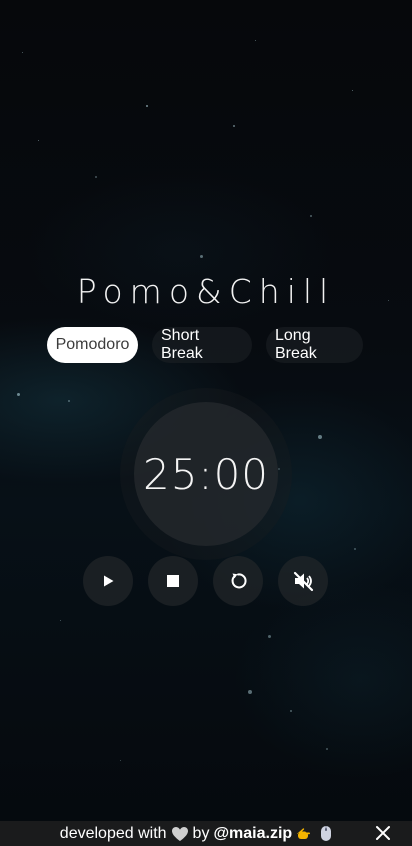 Image resolution: width=412 pixels, height=846 pixels. I want to click on mode-tabs: Pomodoro Short Break Long Break, so click(205, 345).